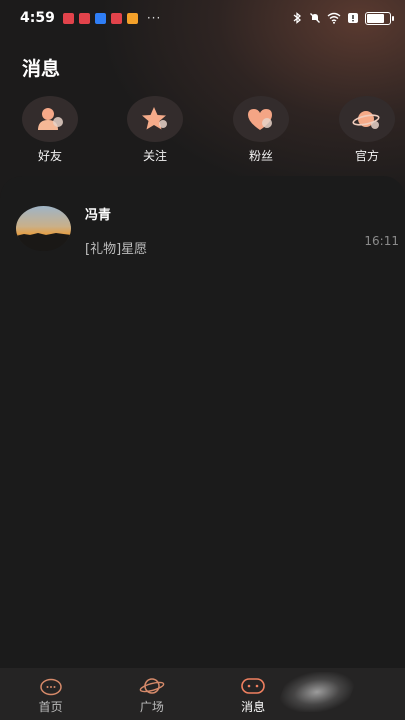 The width and height of the screenshot is (405, 720). What do you see at coordinates (366, 156) in the screenshot?
I see `category-label: 官方` at bounding box center [366, 156].